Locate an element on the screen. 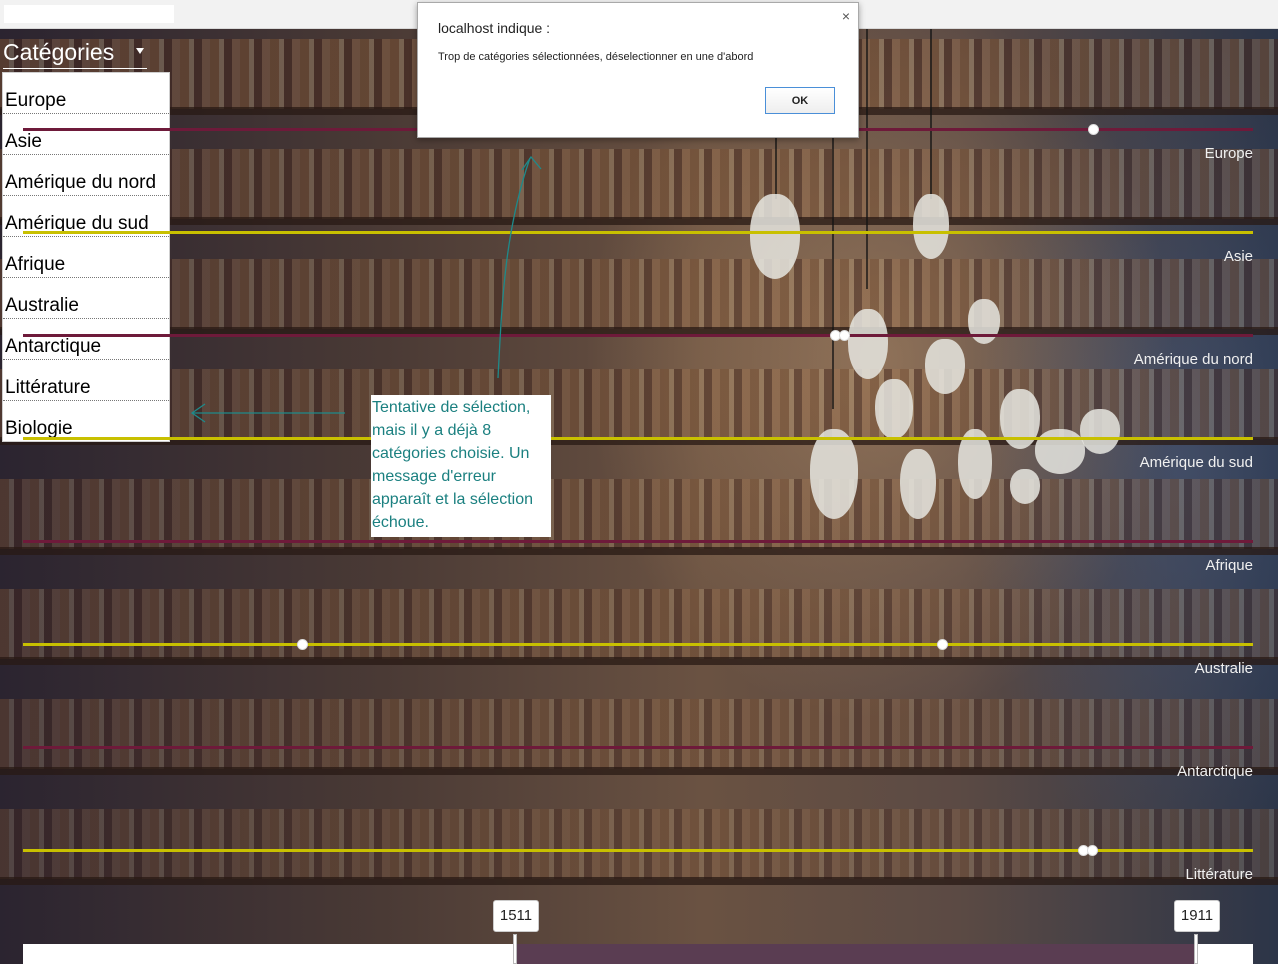 This screenshot has width=1278, height=964. dialog-title: localhost indique : is located at coordinates (494, 28).